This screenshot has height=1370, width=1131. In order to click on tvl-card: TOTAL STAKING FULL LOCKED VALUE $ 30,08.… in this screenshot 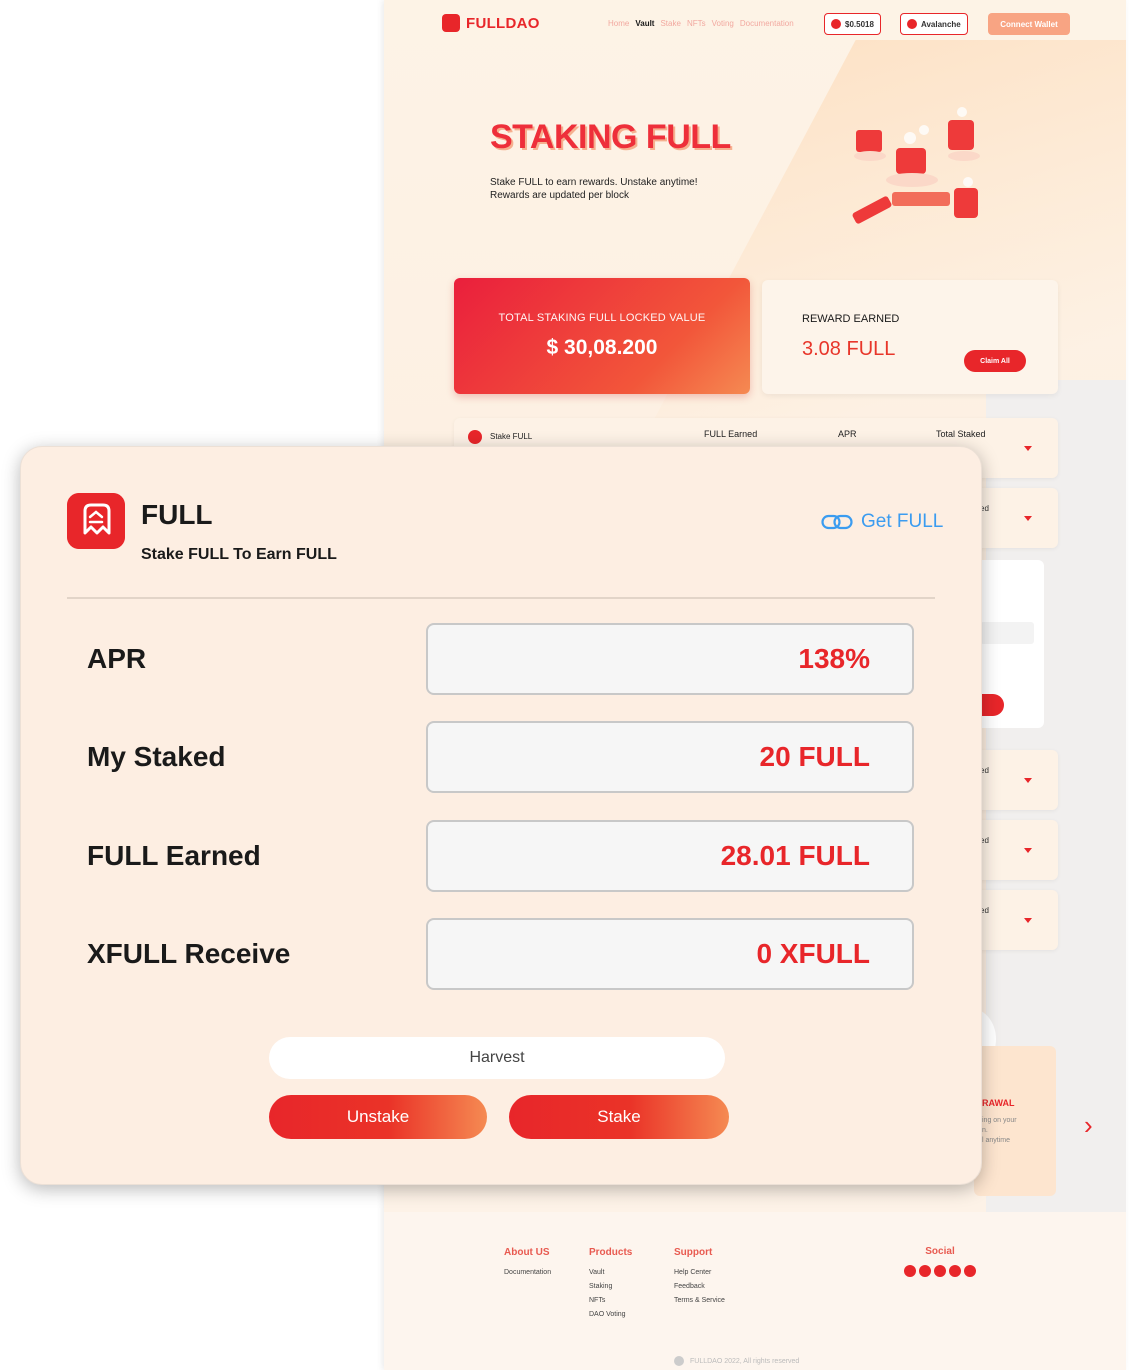, I will do `click(602, 336)`.